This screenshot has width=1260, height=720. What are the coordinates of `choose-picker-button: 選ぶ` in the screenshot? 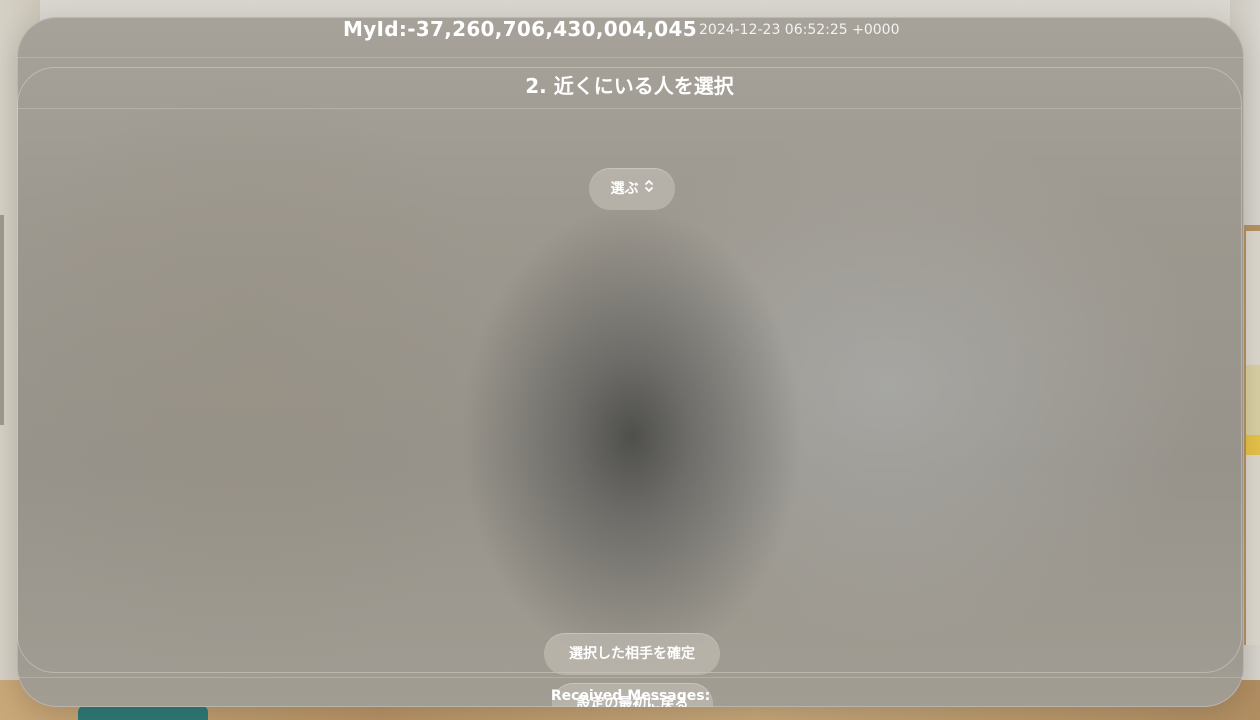 It's located at (632, 189).